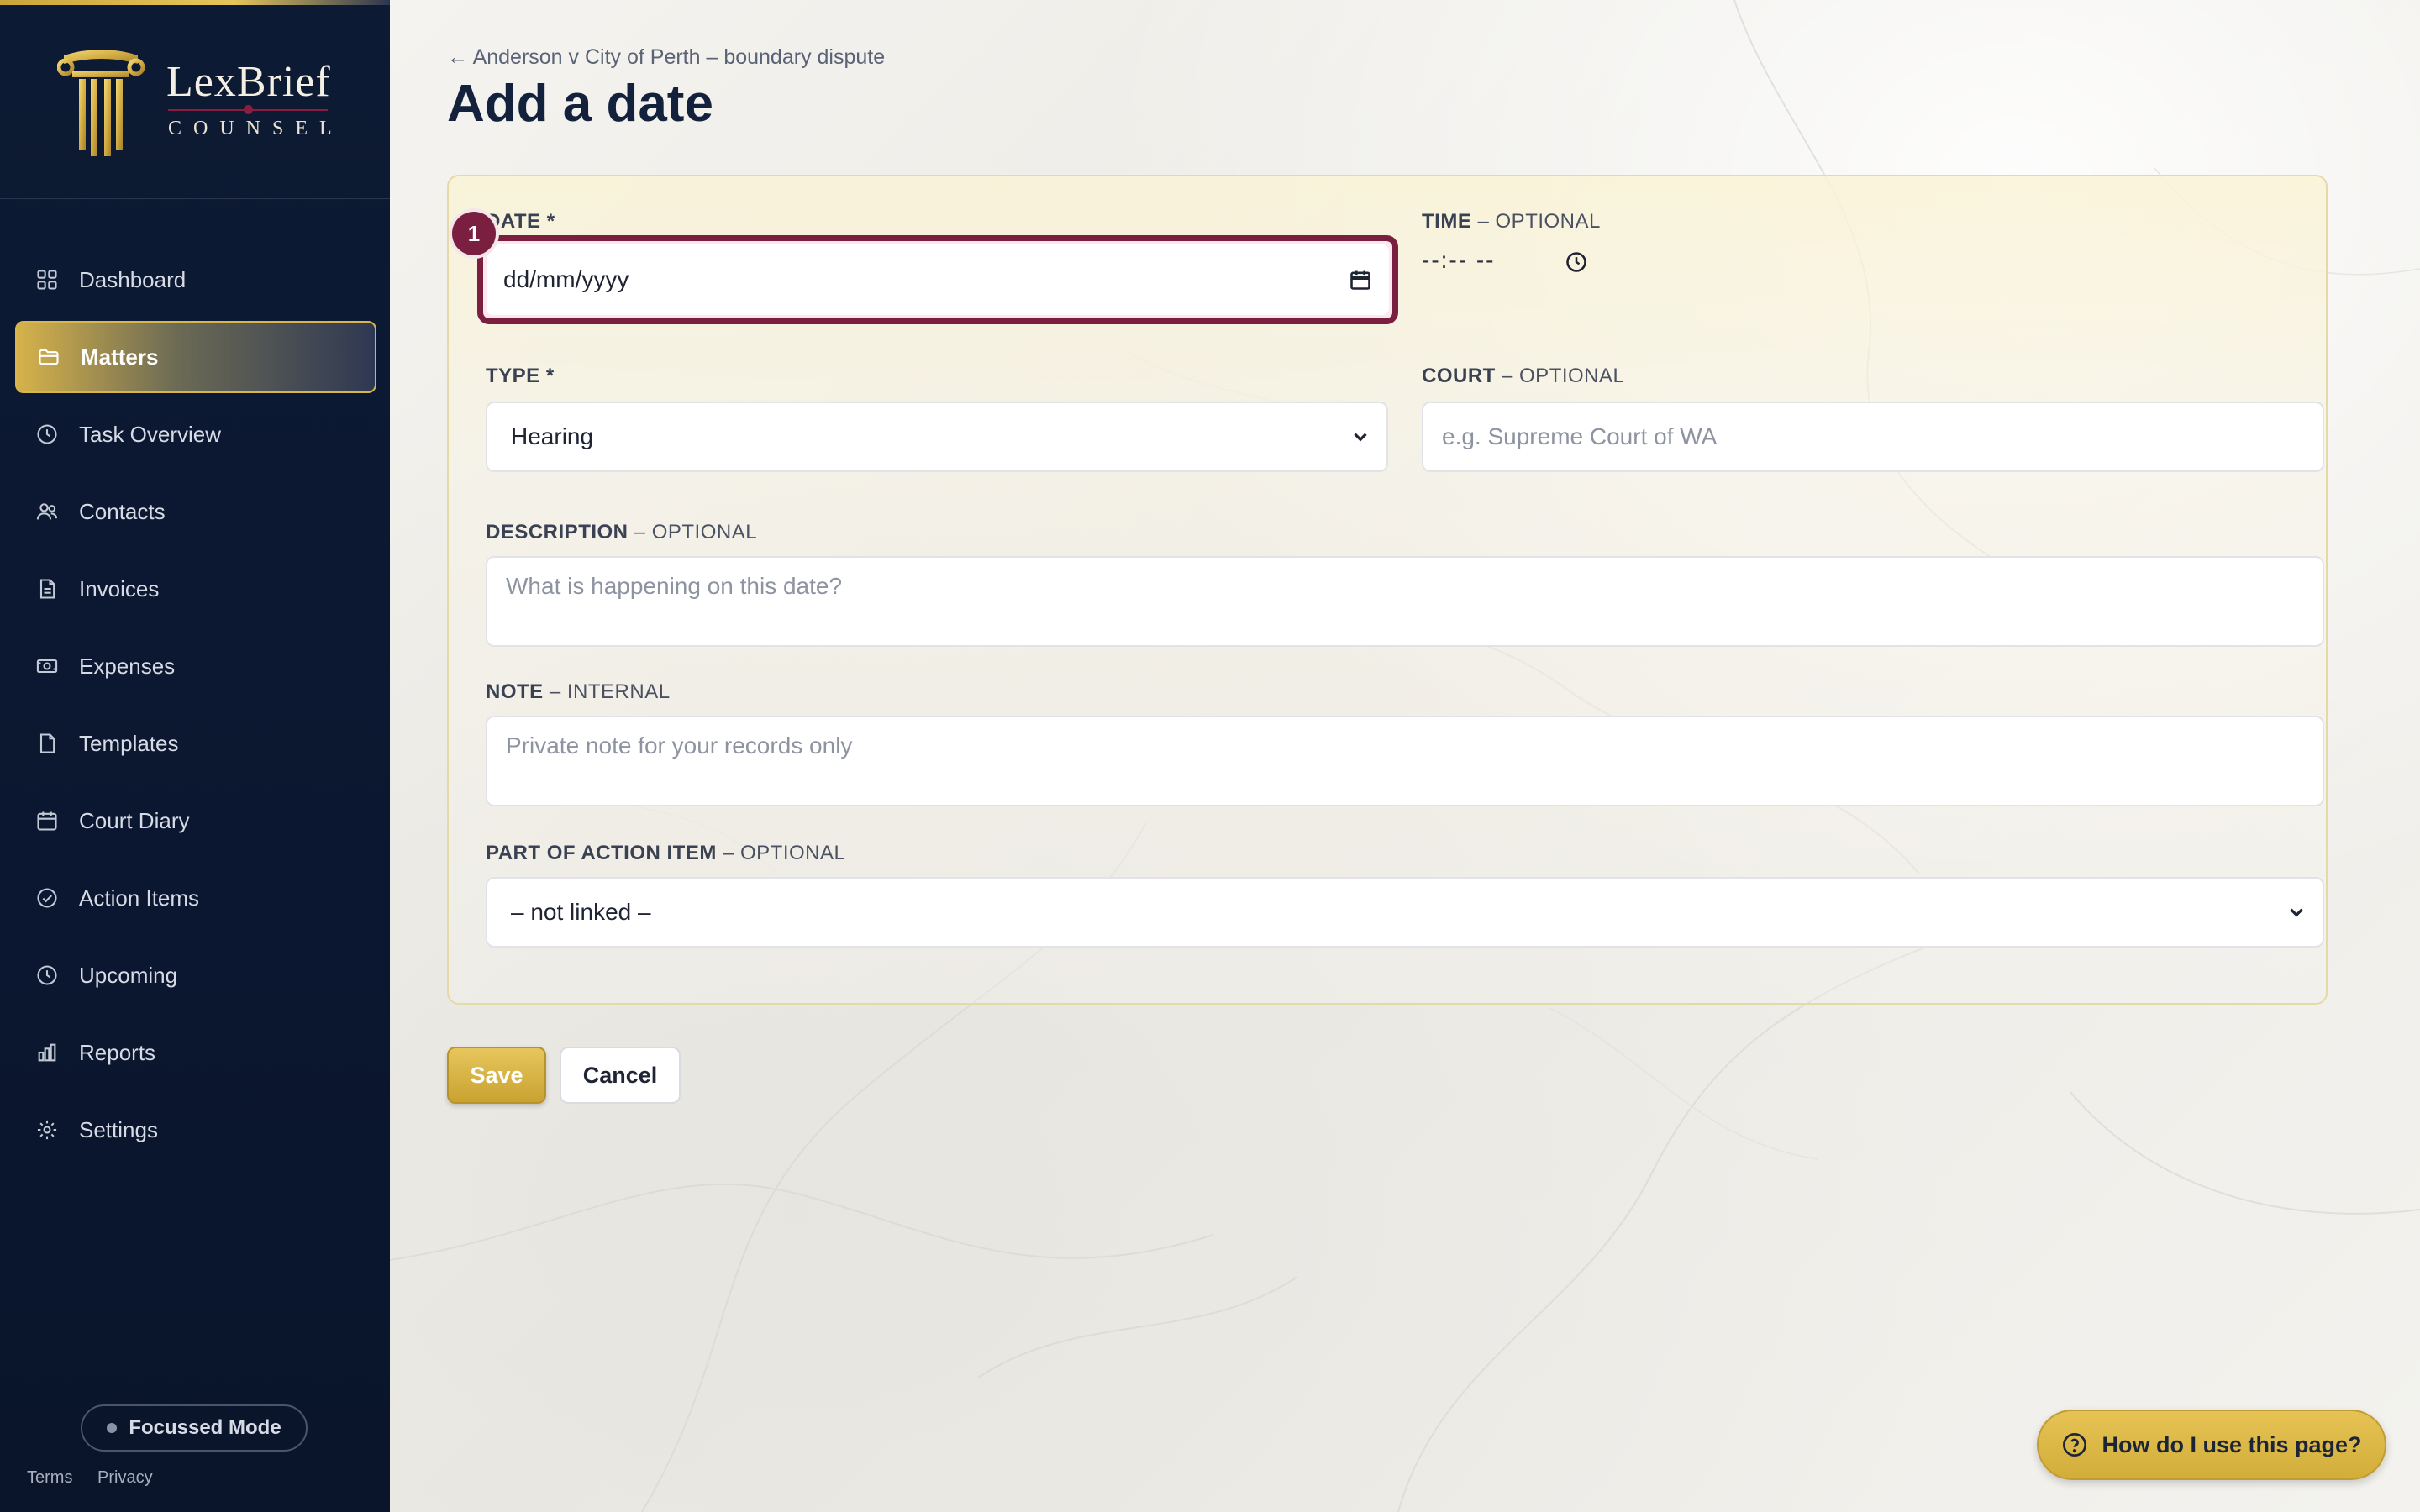 The width and height of the screenshot is (2420, 1512). Describe the element at coordinates (195, 511) in the screenshot. I see `sidebar-item-contacts: Contacts` at that location.